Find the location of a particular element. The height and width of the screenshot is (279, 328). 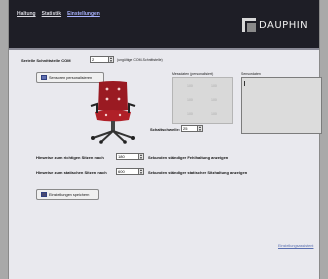

nav-haltung: Haltung is located at coordinates (26, 14).